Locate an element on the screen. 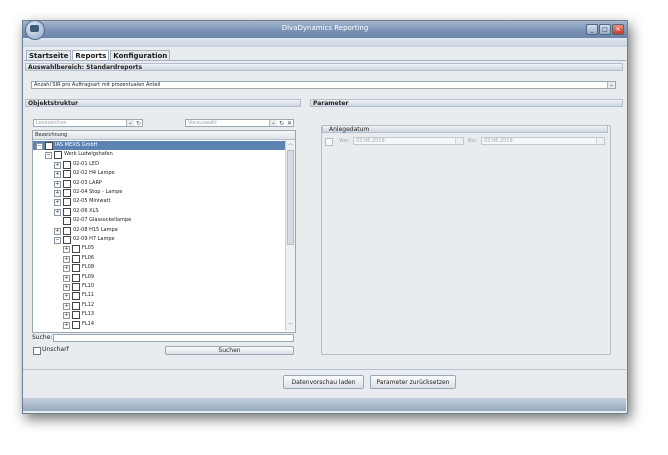 The height and width of the screenshot is (455, 668). tree-item: 02-07 Glassockellampe is located at coordinates (159, 221).